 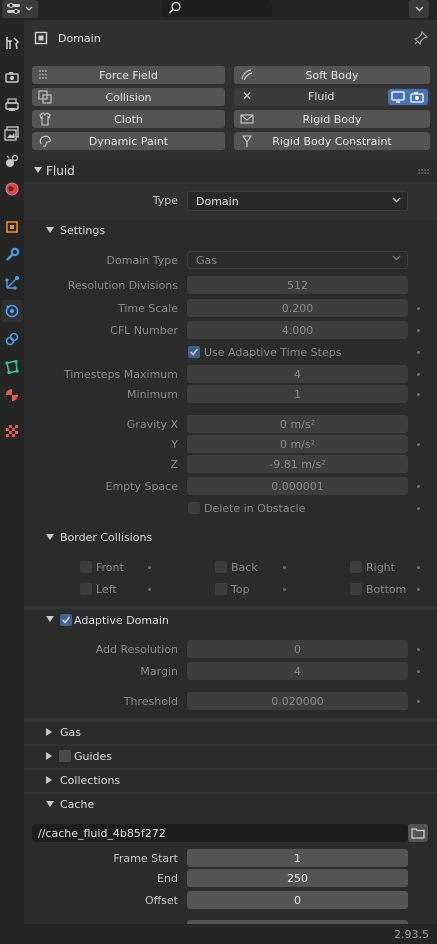 What do you see at coordinates (332, 75) in the screenshot?
I see `soft-body-button: Soft Body` at bounding box center [332, 75].